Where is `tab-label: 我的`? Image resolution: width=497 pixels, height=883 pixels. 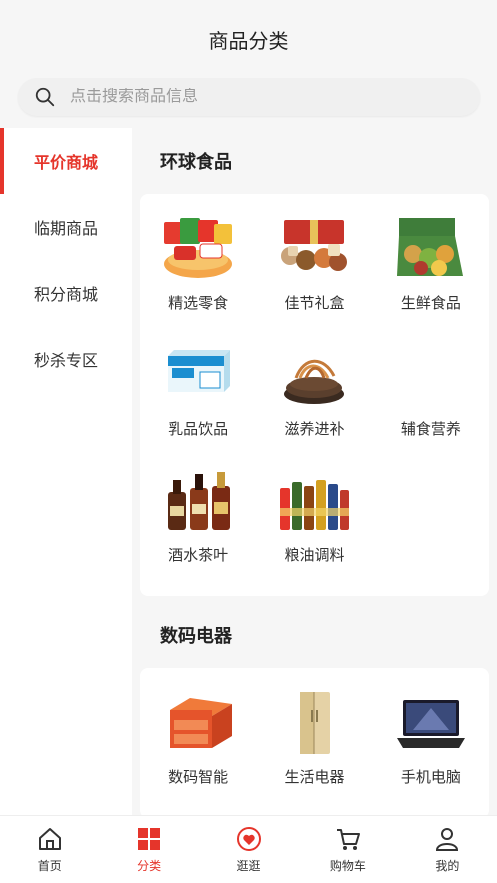
tab-label: 我的 is located at coordinates (447, 866).